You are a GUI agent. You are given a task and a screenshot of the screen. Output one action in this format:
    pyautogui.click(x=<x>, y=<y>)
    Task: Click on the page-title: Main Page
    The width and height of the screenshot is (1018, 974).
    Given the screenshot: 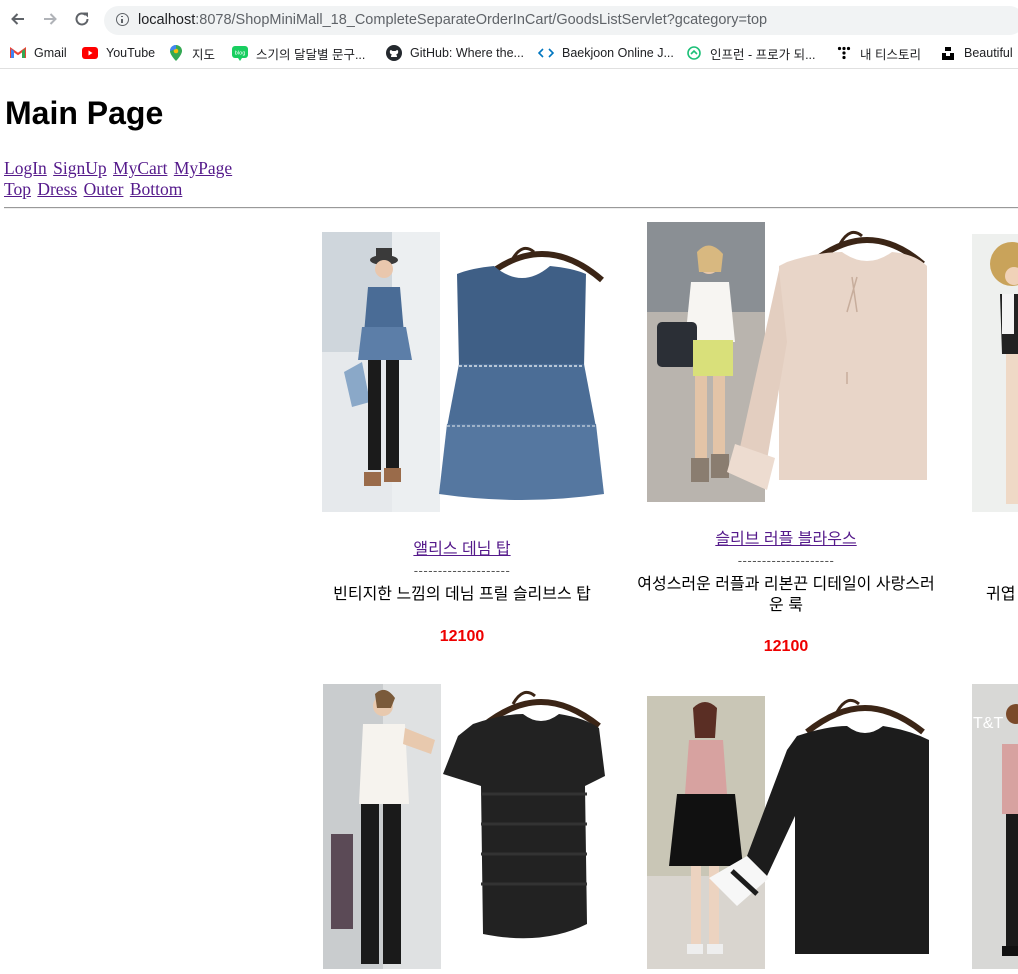 What is the action you would take?
    pyautogui.click(x=84, y=113)
    